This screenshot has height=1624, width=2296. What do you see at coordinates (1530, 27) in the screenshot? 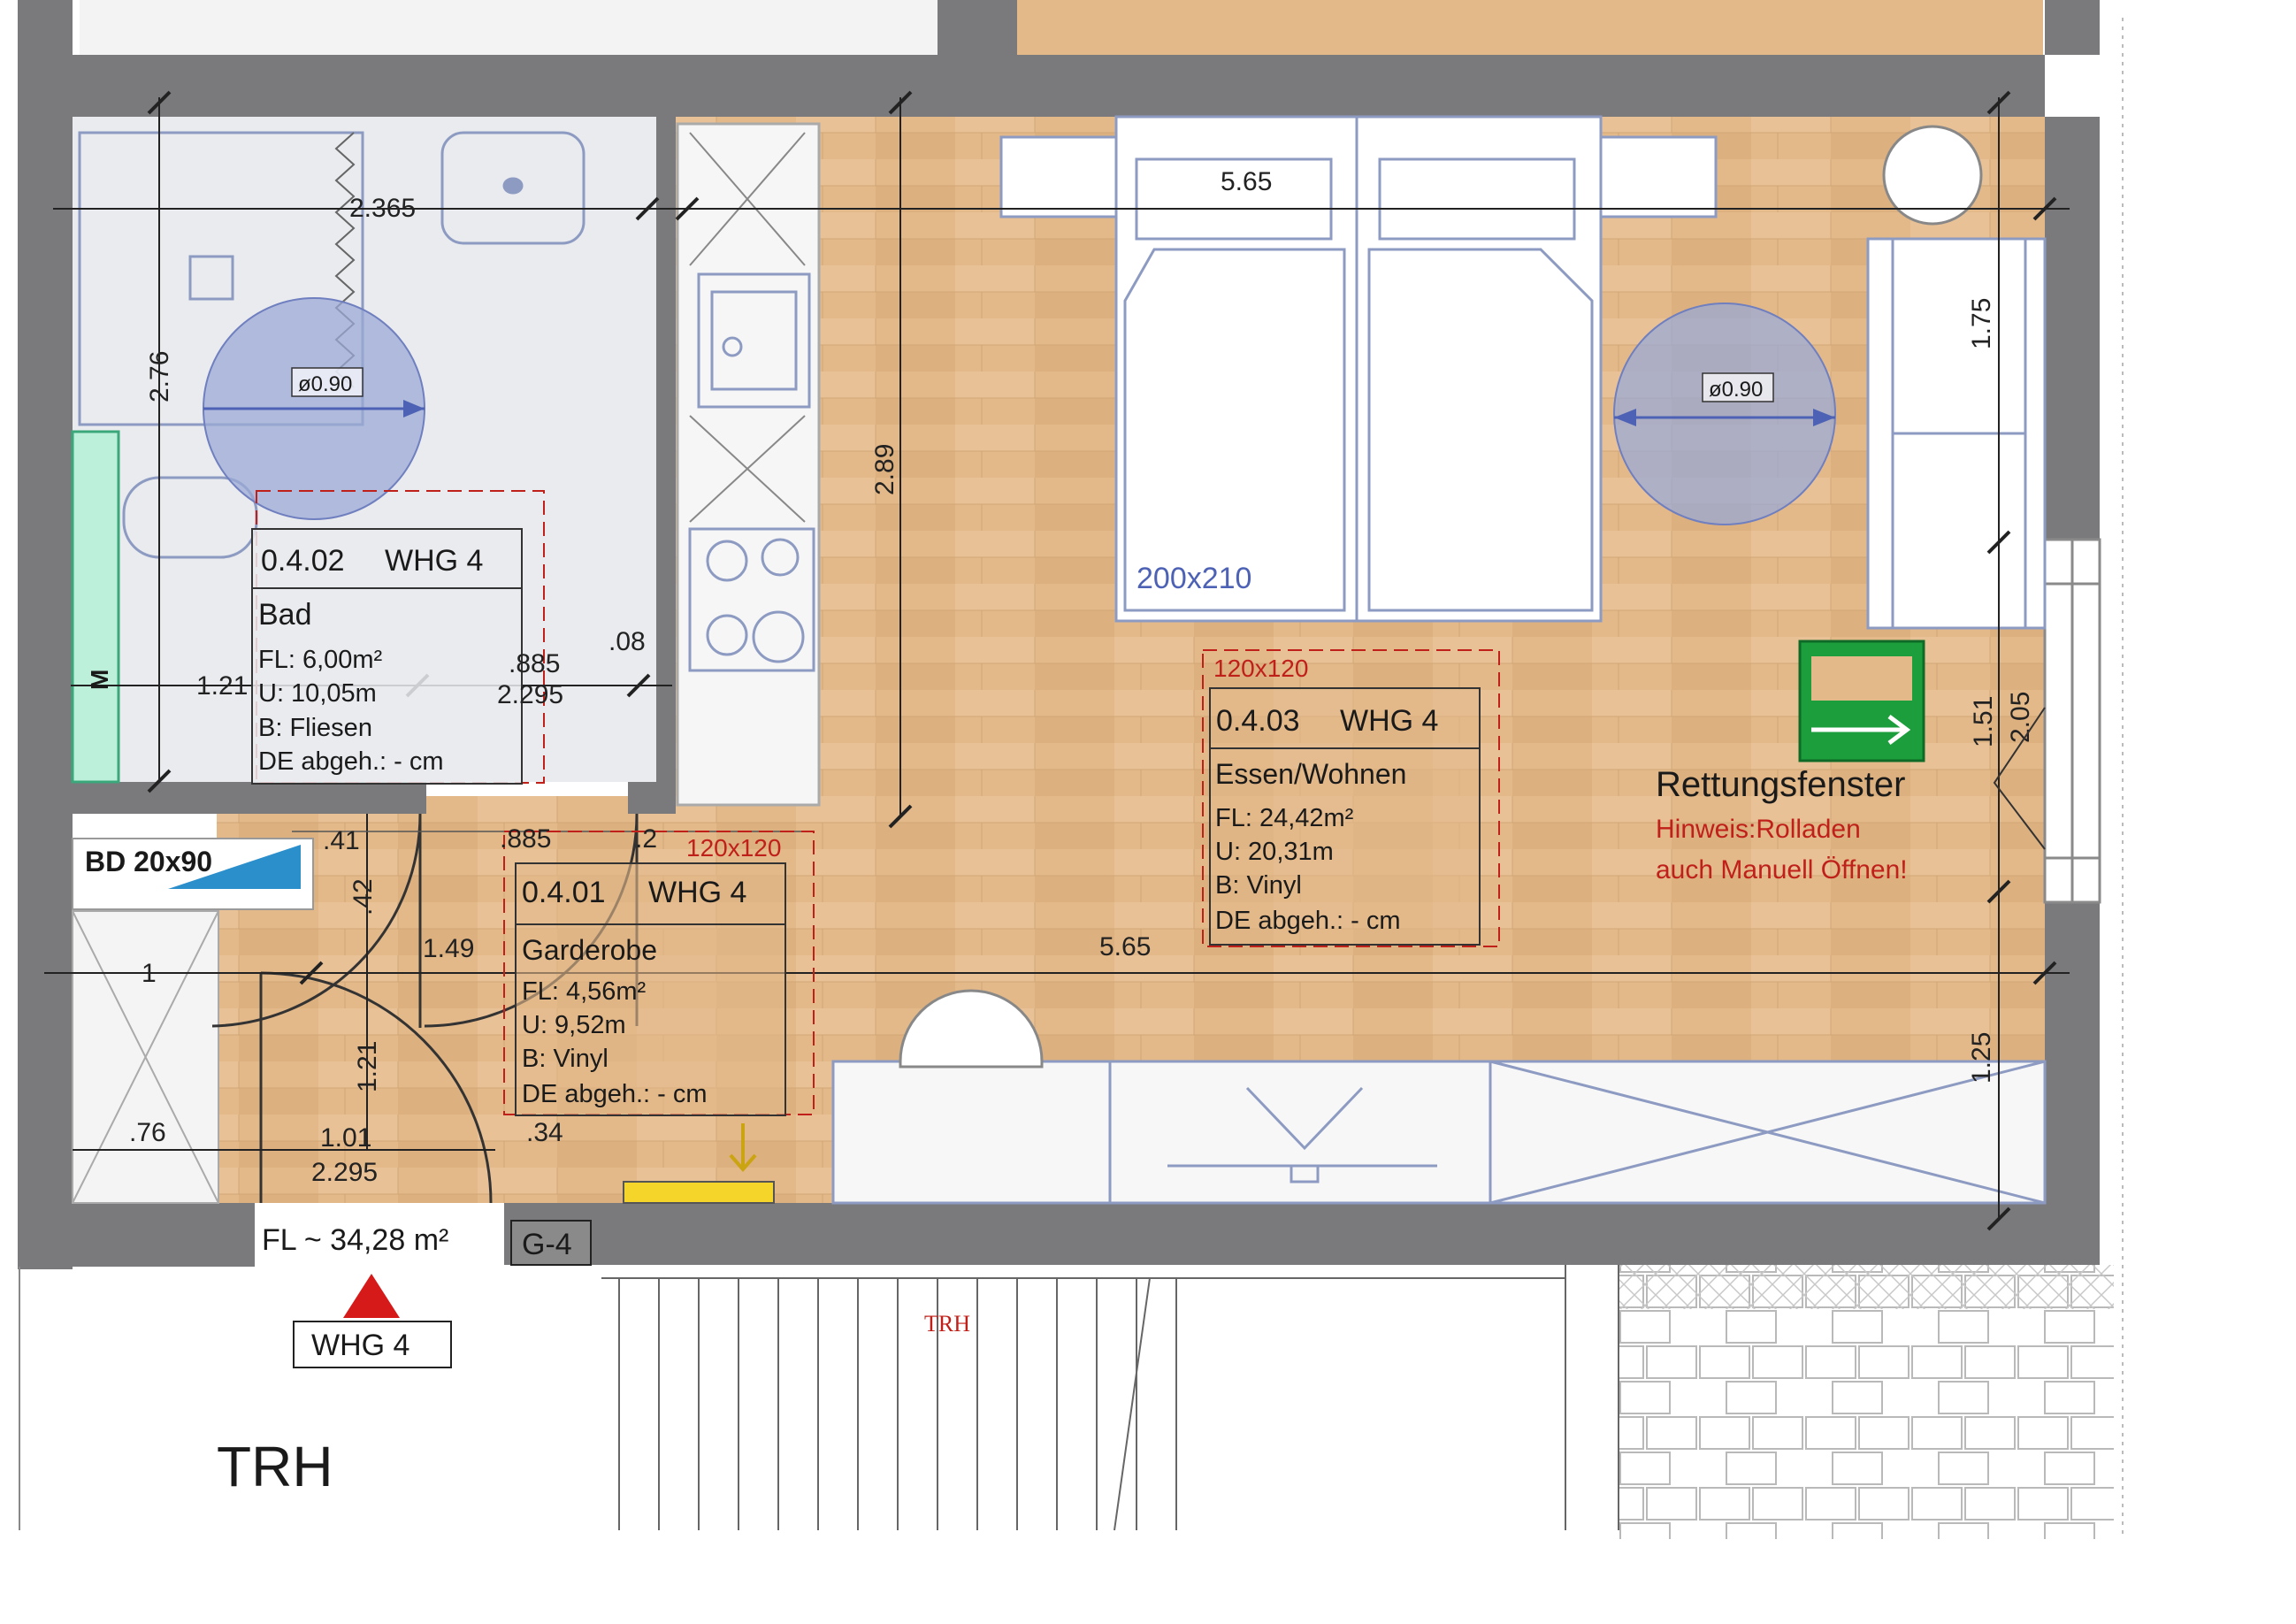
I see `top-neighbour-floor` at bounding box center [1530, 27].